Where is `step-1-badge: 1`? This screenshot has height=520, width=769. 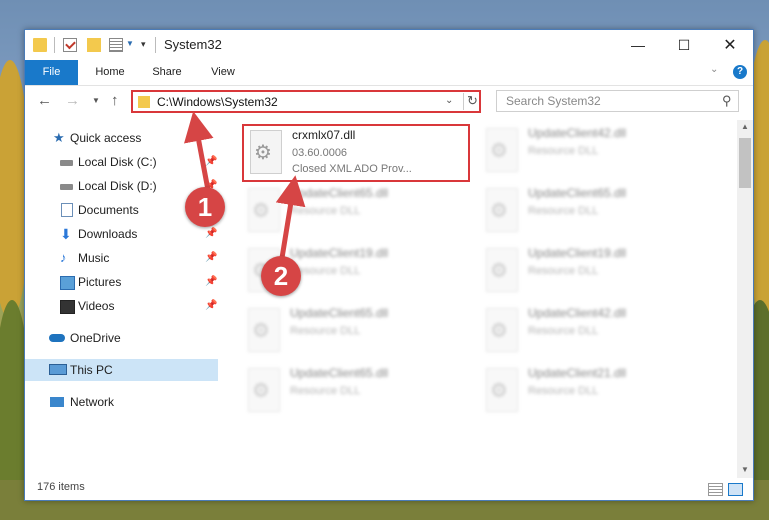
step-1-badge: 1 is located at coordinates (205, 207).